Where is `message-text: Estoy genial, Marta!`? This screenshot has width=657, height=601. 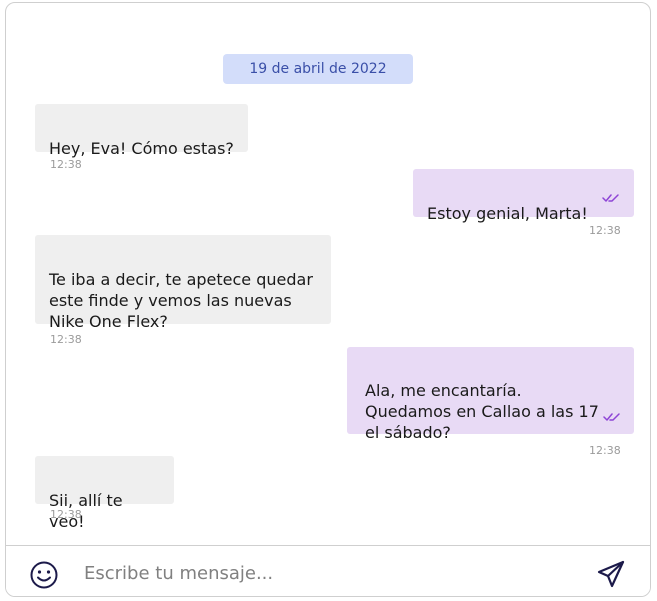 message-text: Estoy genial, Marta! is located at coordinates (507, 213).